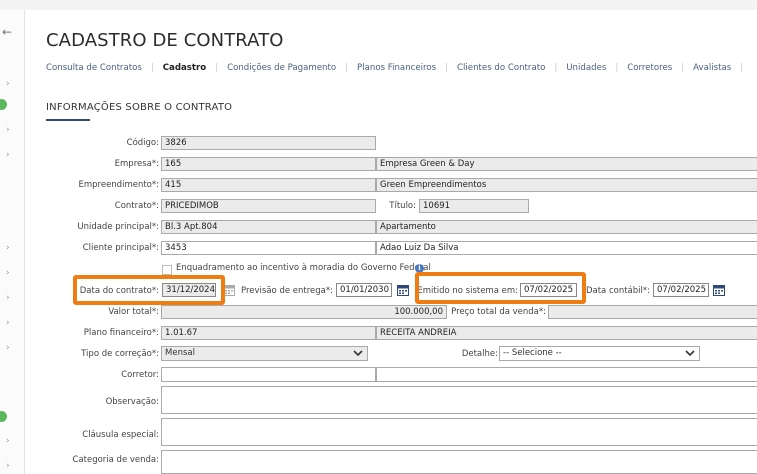 Image resolution: width=757 pixels, height=474 pixels. Describe the element at coordinates (268, 248) in the screenshot. I see `cliente-code-input: 3453` at that location.